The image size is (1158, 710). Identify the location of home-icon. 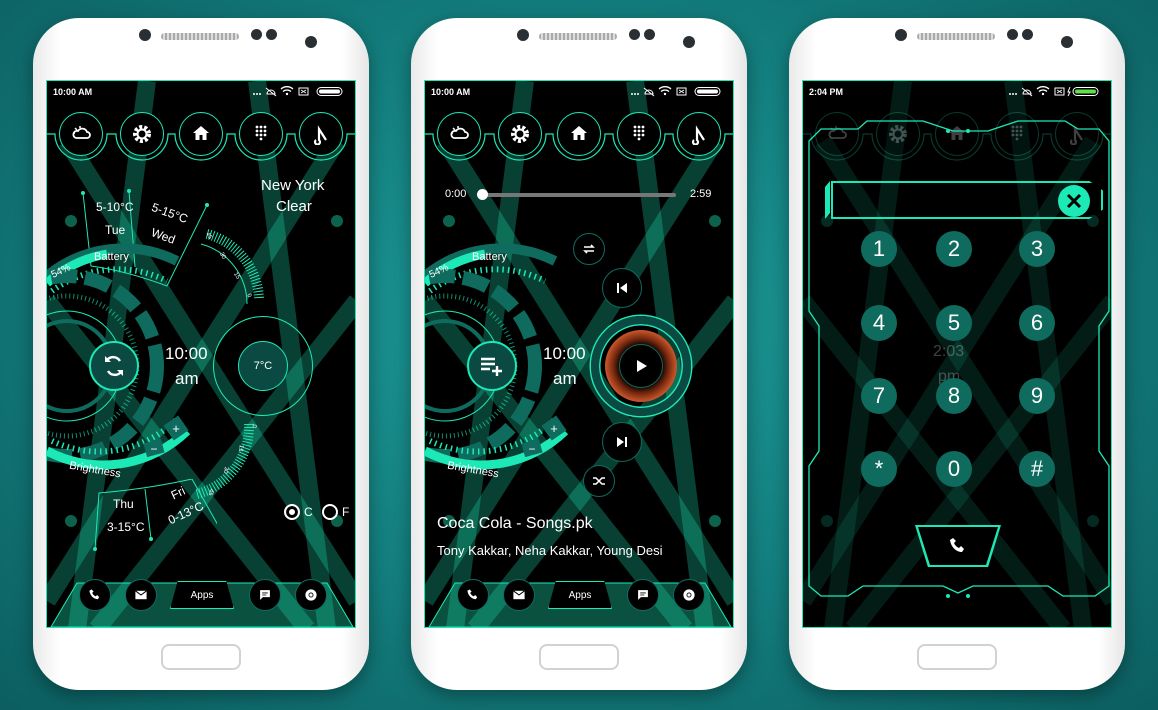
(201, 133).